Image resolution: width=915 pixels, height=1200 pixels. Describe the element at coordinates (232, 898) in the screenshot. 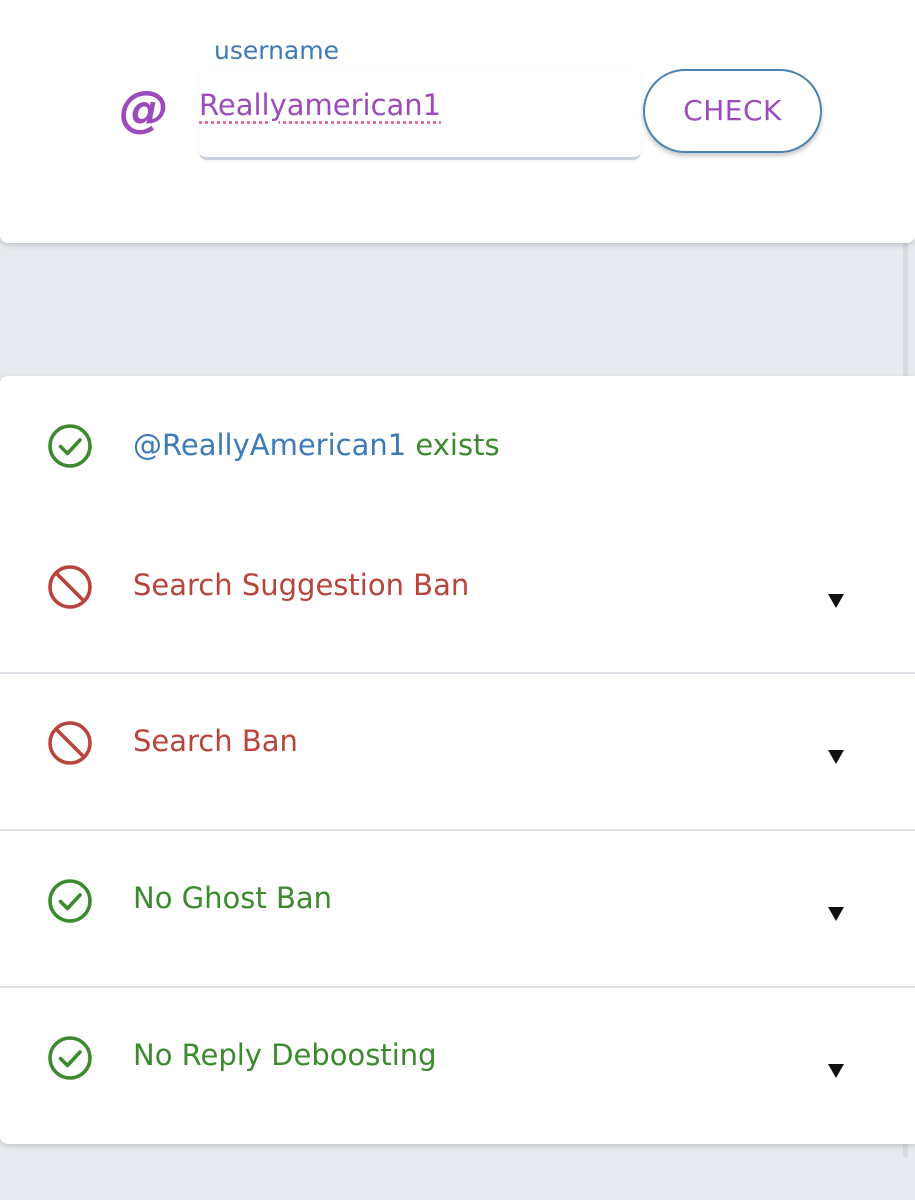

I see `result-label: No Ghost Ban` at that location.